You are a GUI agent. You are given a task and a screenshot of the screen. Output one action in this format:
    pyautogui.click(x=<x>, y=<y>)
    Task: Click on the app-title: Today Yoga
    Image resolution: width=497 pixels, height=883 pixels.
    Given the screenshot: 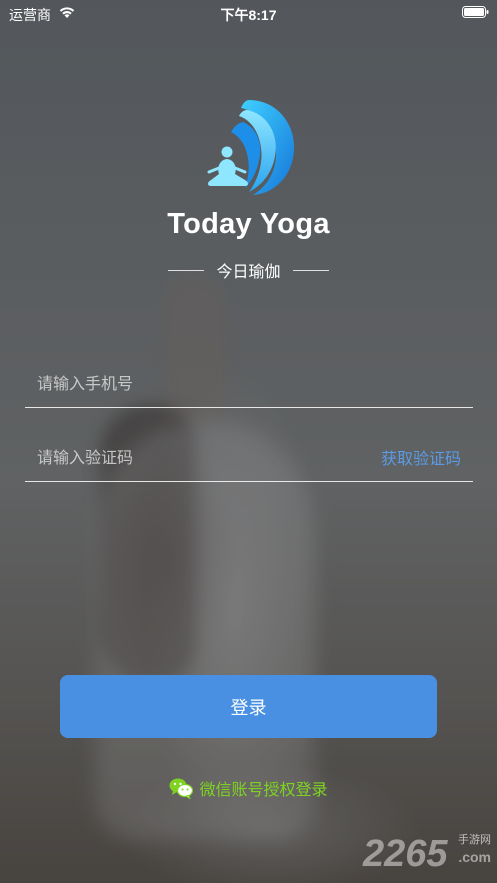 What is the action you would take?
    pyautogui.click(x=248, y=224)
    